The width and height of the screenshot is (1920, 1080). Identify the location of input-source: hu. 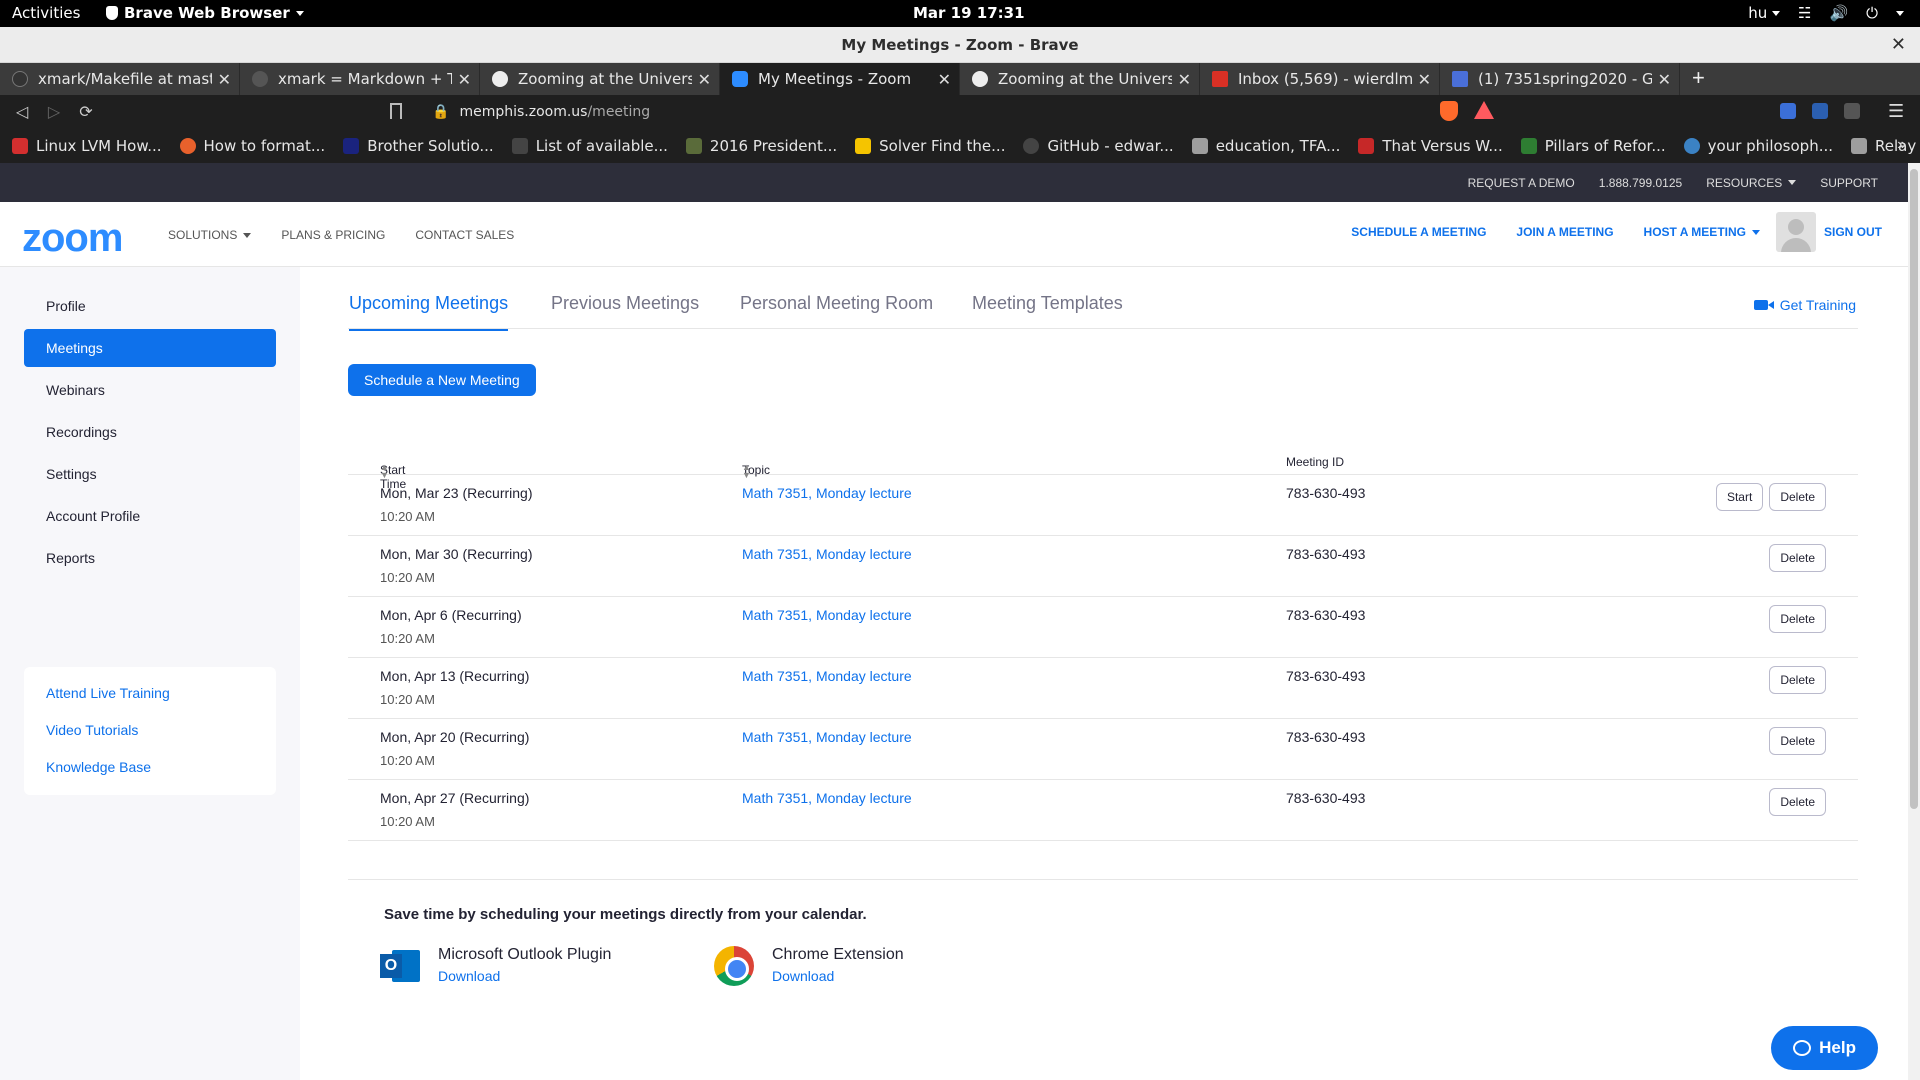
(1764, 13).